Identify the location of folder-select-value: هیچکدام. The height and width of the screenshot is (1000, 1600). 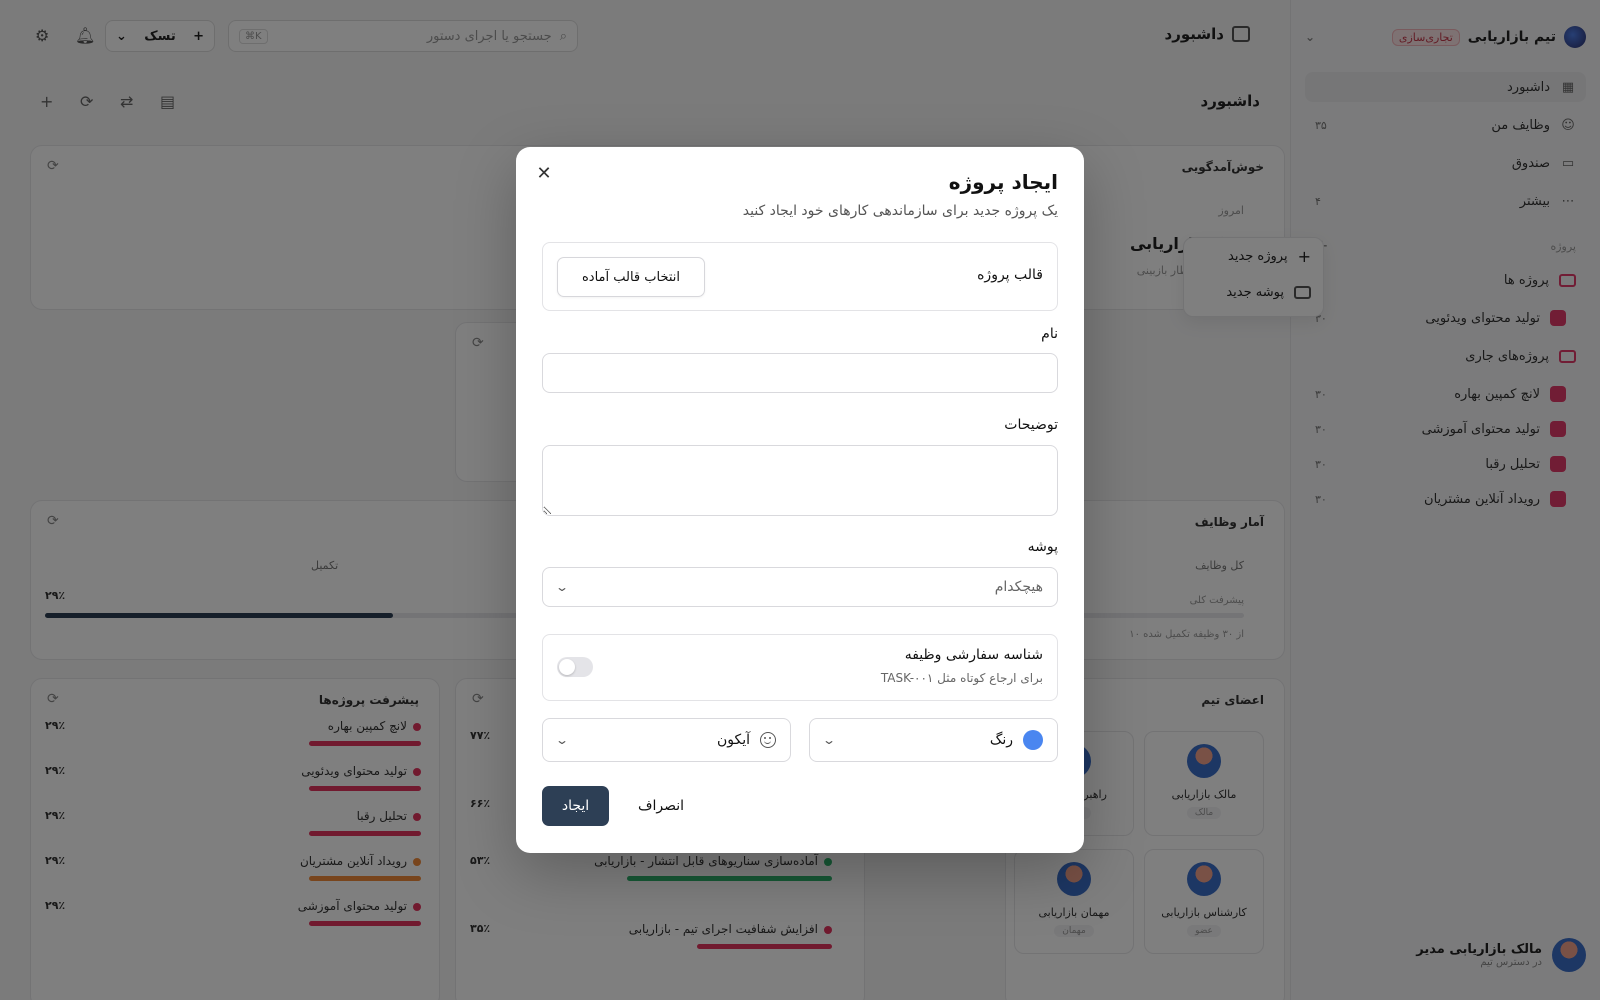
(1018, 587).